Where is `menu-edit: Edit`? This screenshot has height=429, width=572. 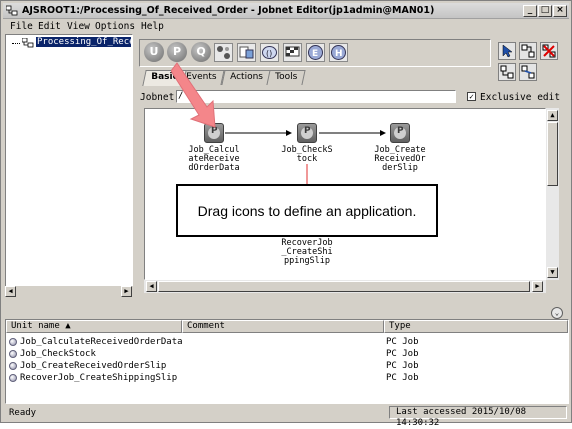 menu-edit: Edit is located at coordinates (49, 26).